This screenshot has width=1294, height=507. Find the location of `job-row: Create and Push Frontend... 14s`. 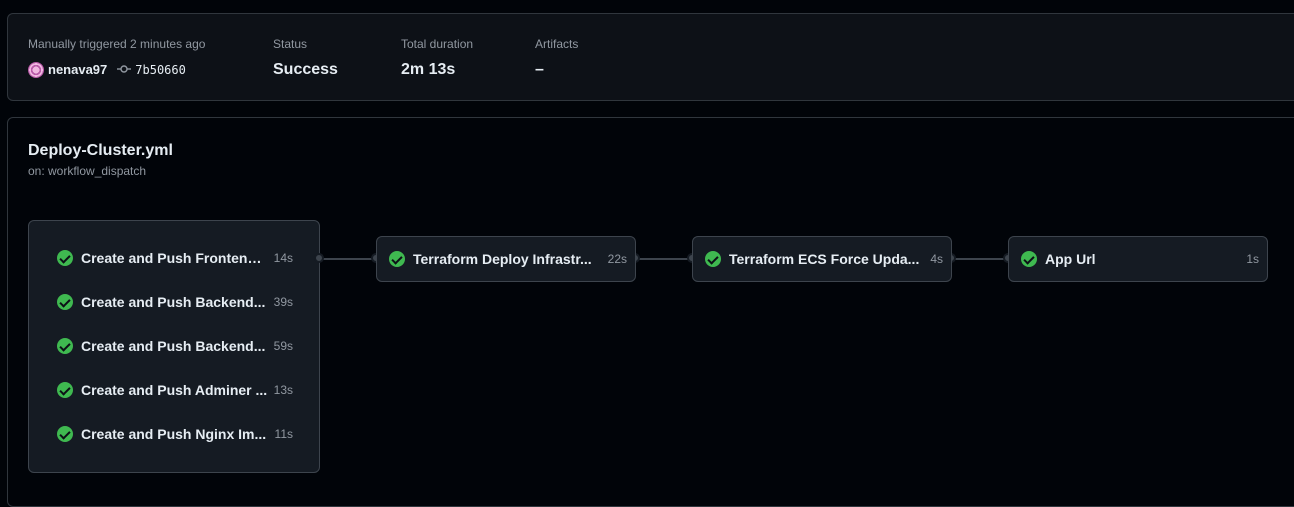

job-row: Create and Push Frontend... 14s is located at coordinates (175, 258).